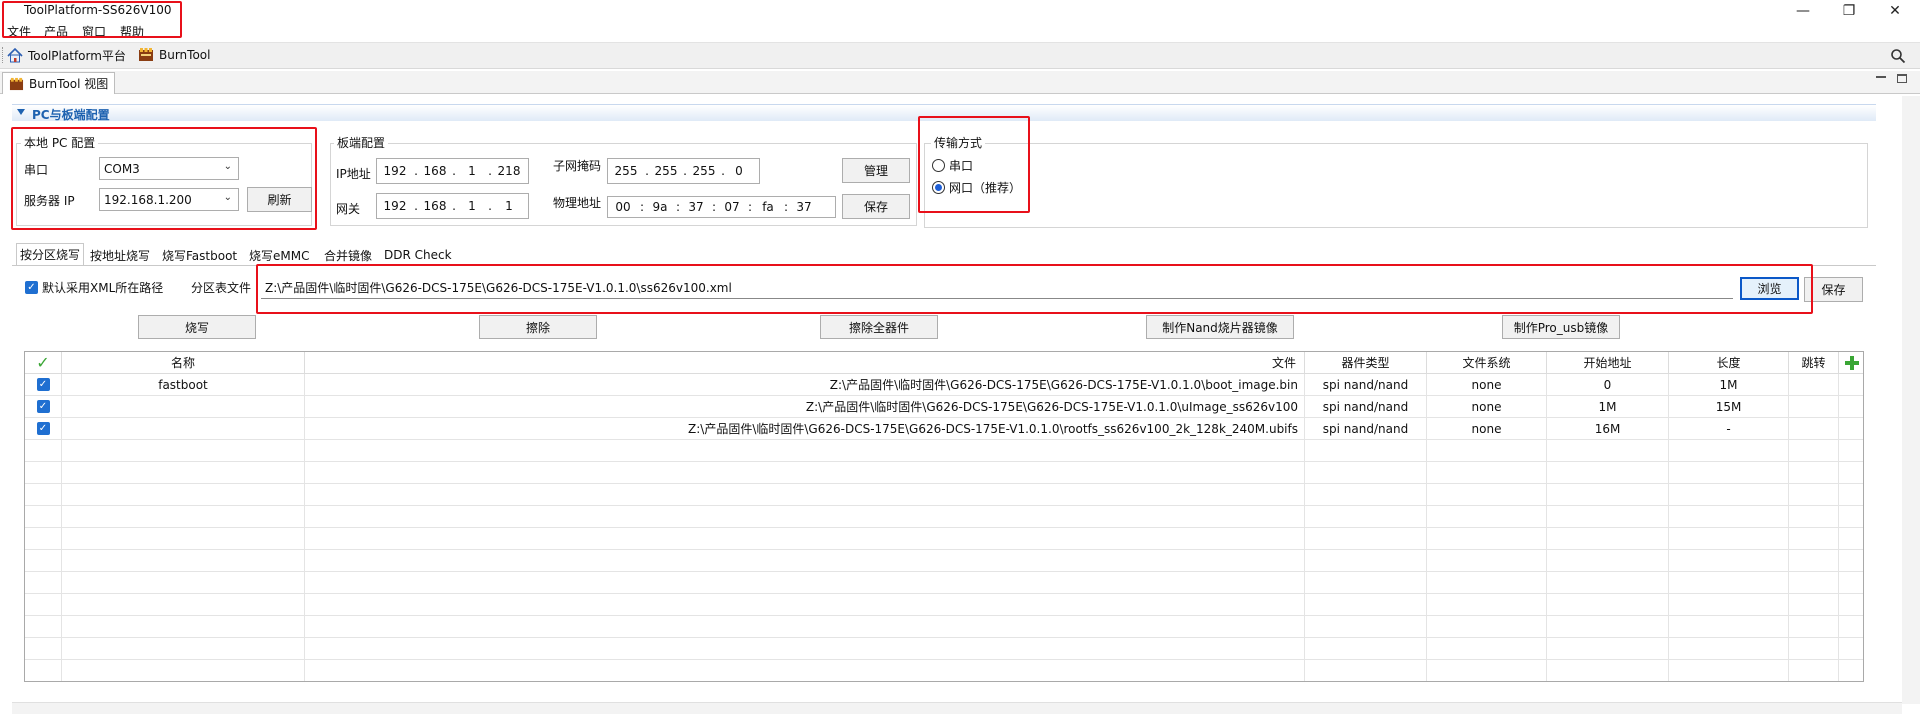  What do you see at coordinates (1608, 385) in the screenshot?
I see `table-cell-start: 0` at bounding box center [1608, 385].